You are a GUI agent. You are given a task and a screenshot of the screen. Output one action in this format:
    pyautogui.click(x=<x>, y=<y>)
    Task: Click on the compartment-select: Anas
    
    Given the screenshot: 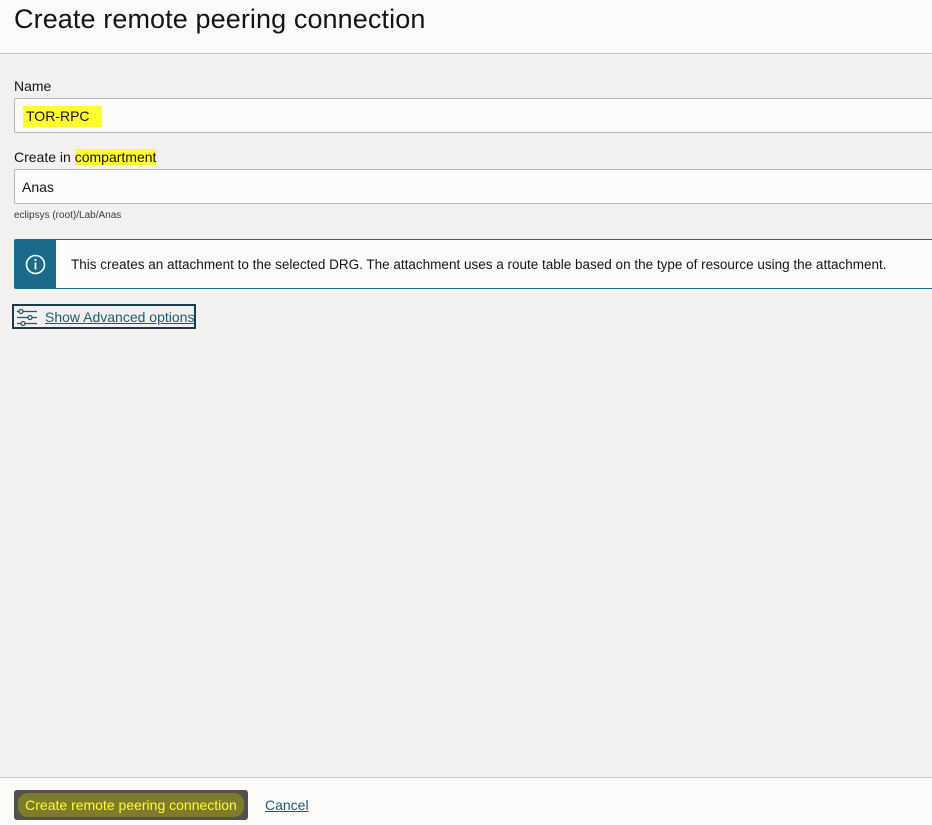 What is the action you would take?
    pyautogui.click(x=473, y=186)
    